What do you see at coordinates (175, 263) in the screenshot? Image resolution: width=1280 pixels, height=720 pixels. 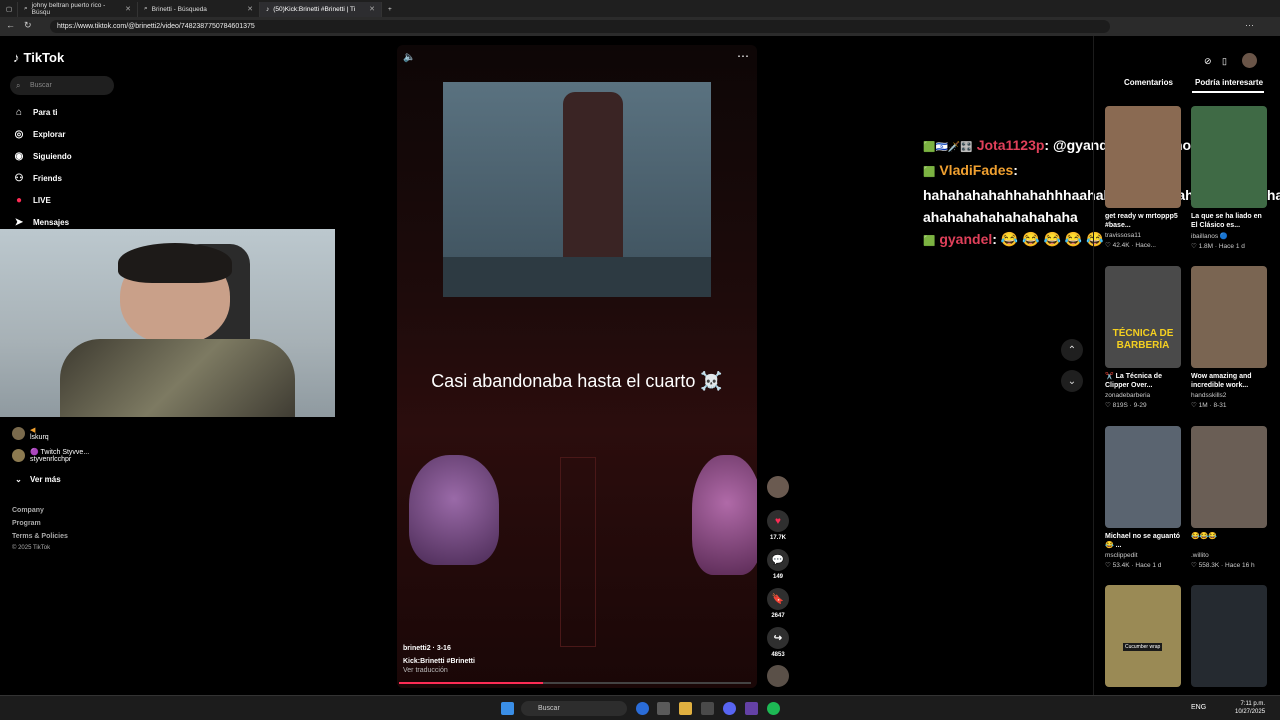 I see `streamer-hair` at bounding box center [175, 263].